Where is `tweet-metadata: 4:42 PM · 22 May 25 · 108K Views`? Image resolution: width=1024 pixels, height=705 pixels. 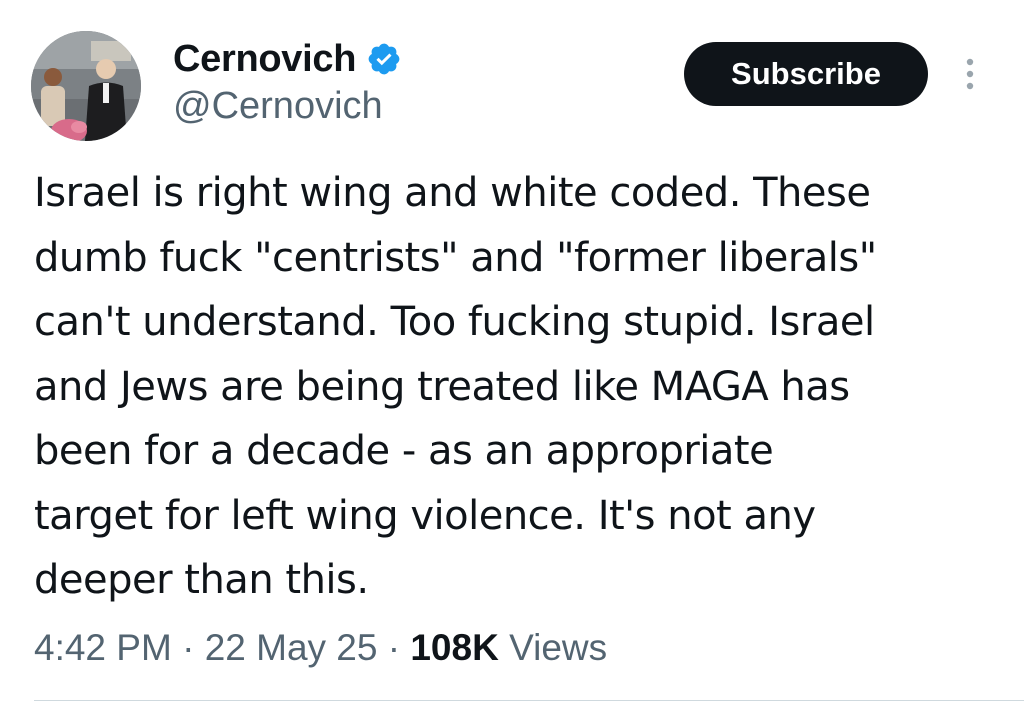
tweet-metadata: 4:42 PM · 22 May 25 · 108K Views is located at coordinates (320, 648).